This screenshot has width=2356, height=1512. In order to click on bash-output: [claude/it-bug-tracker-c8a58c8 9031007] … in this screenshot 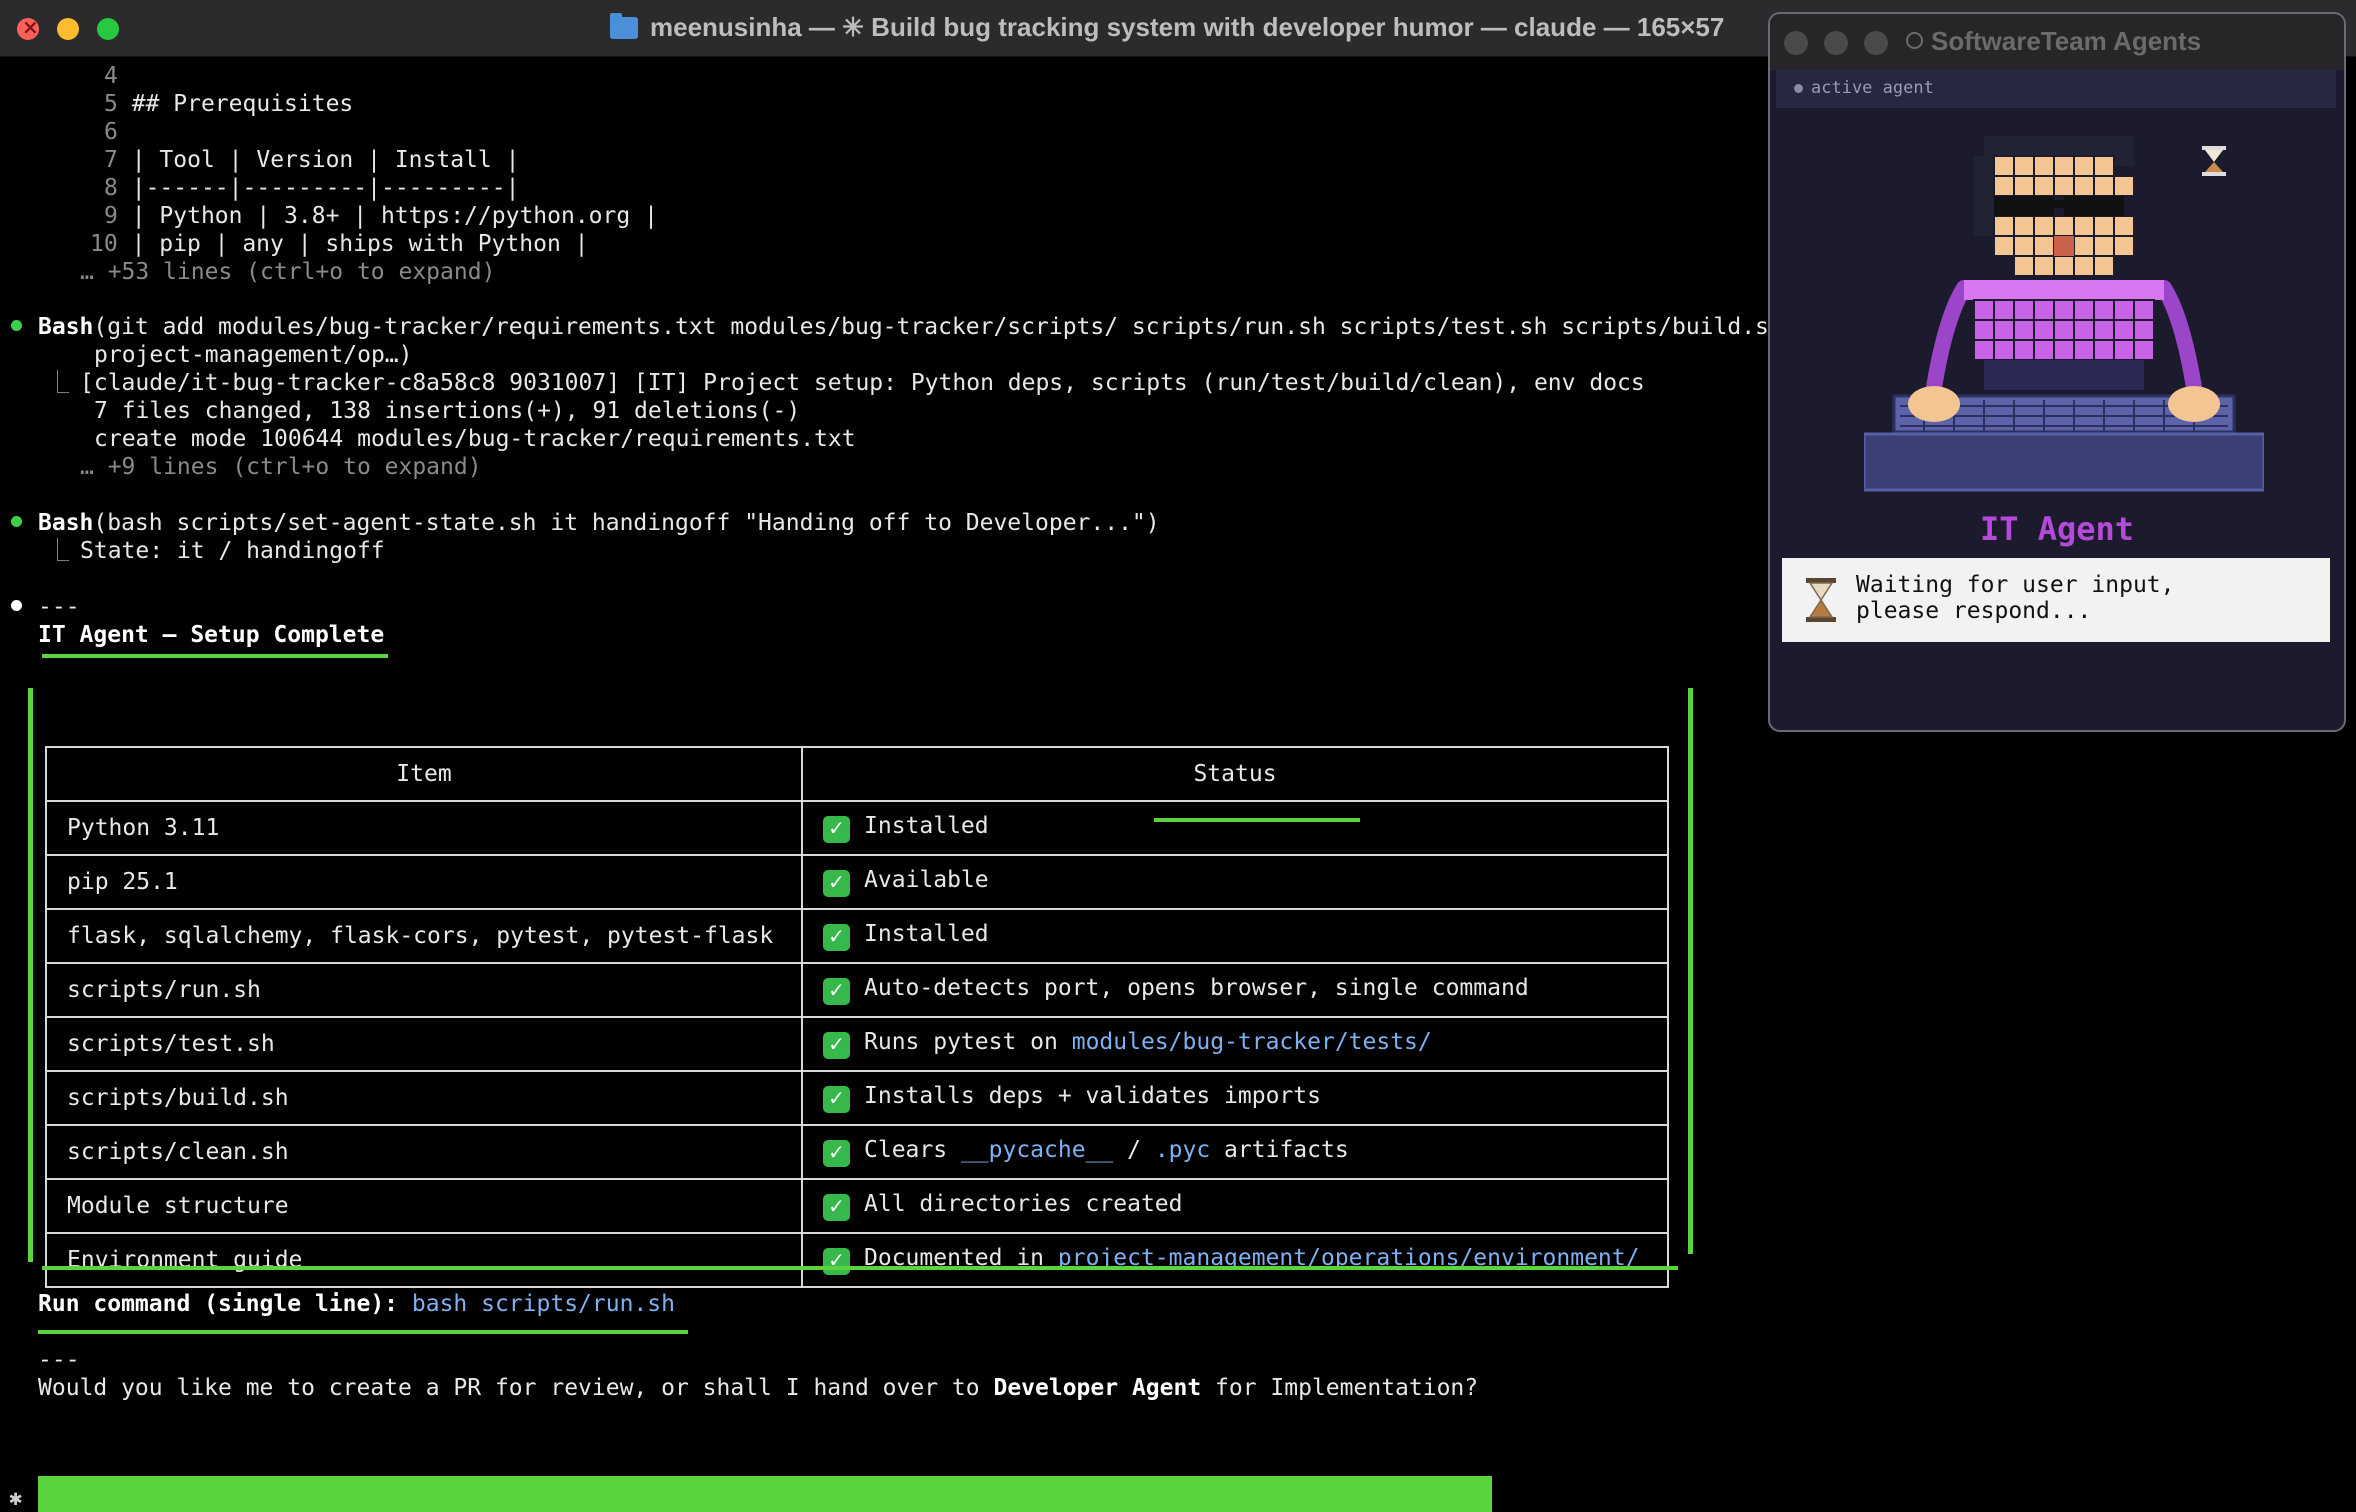, I will do `click(862, 383)`.